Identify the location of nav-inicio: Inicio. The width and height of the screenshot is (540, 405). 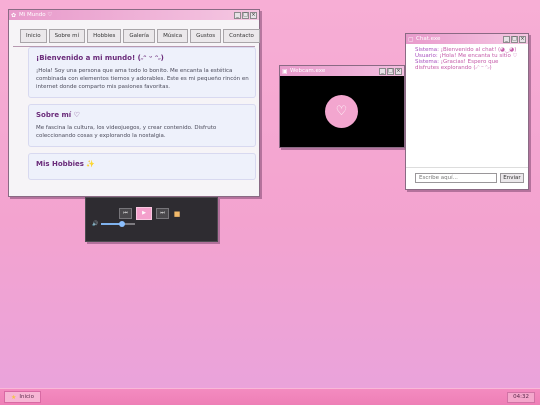
(33, 36).